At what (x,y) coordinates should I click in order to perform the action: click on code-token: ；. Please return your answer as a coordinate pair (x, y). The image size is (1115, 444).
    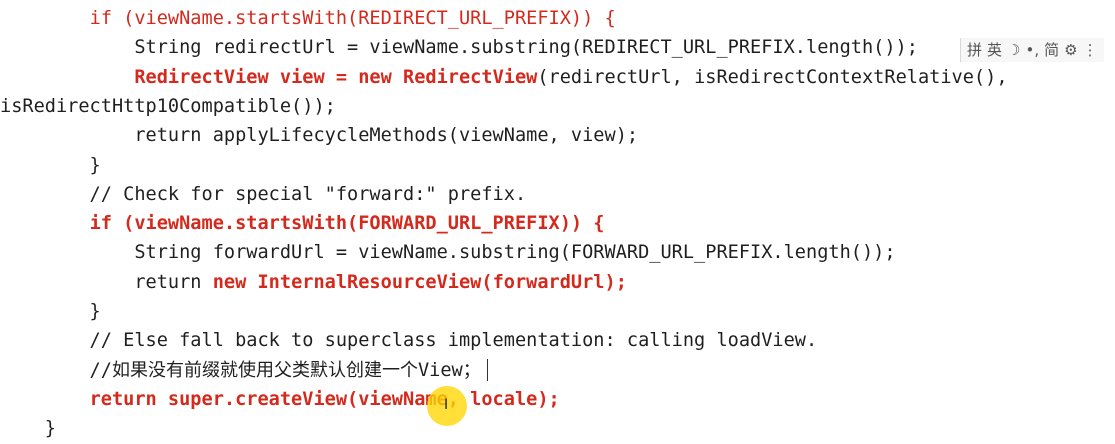
    Looking at the image, I should click on (471, 370).